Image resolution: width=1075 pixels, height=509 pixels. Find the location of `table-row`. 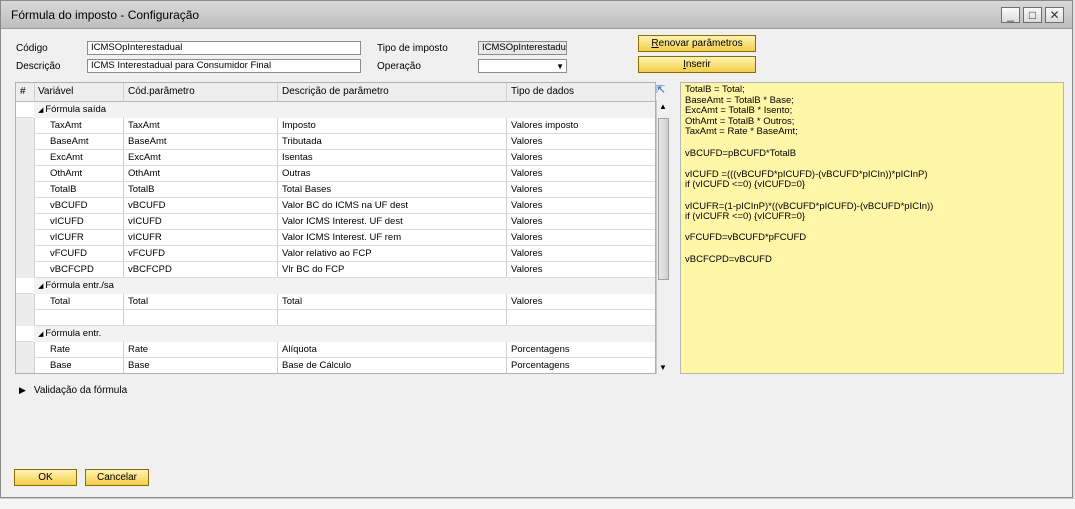

table-row is located at coordinates (335, 318).